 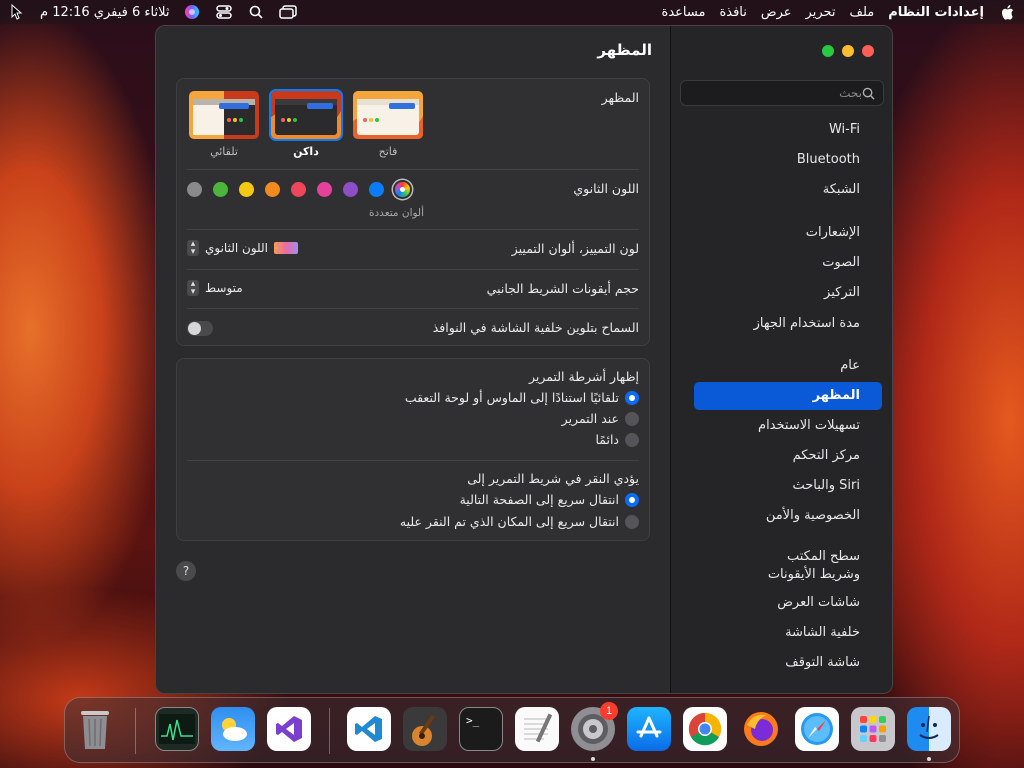 What do you see at coordinates (236, 248) in the screenshot?
I see `highlight-color-value: اللون الثانوي` at bounding box center [236, 248].